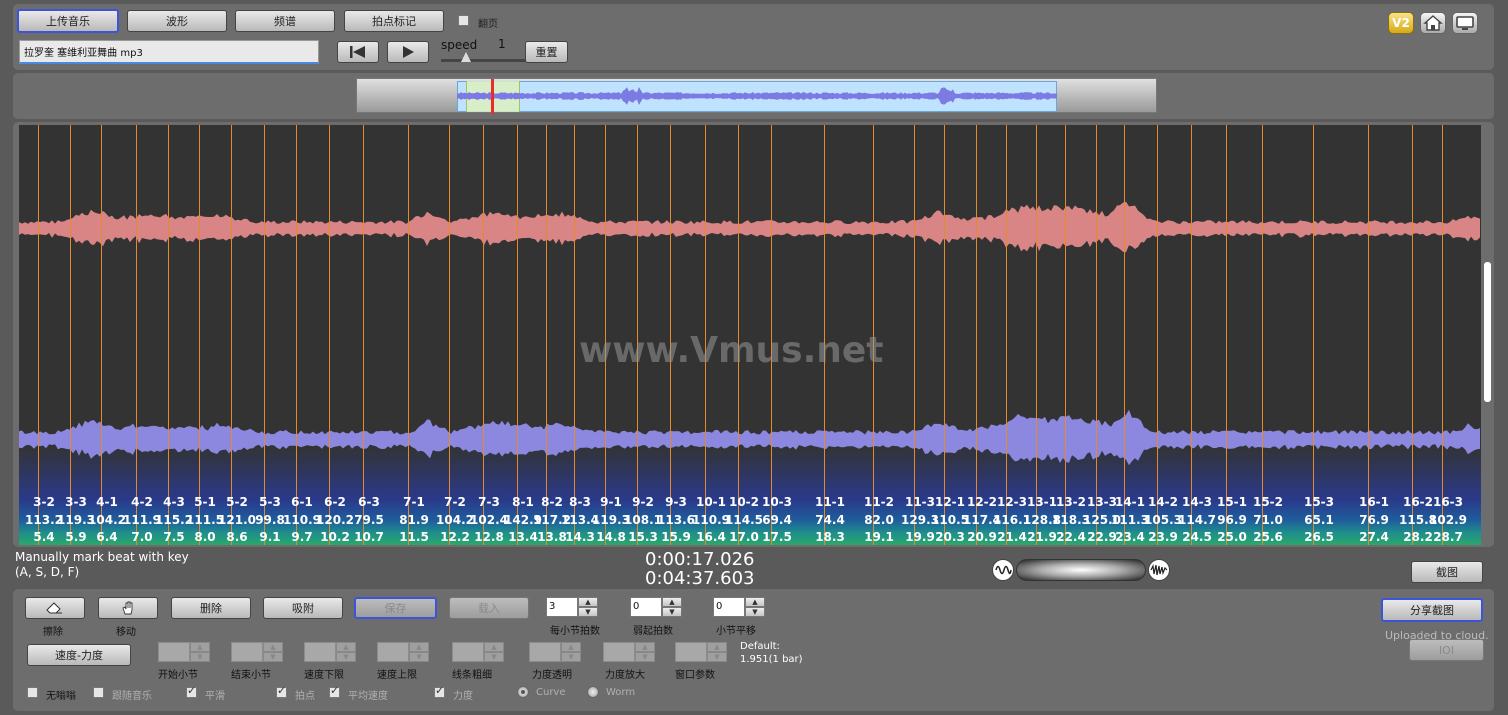 This screenshot has width=1508, height=715. Describe the element at coordinates (334, 691) in the screenshot. I see `avg-tempo-checkbox` at that location.